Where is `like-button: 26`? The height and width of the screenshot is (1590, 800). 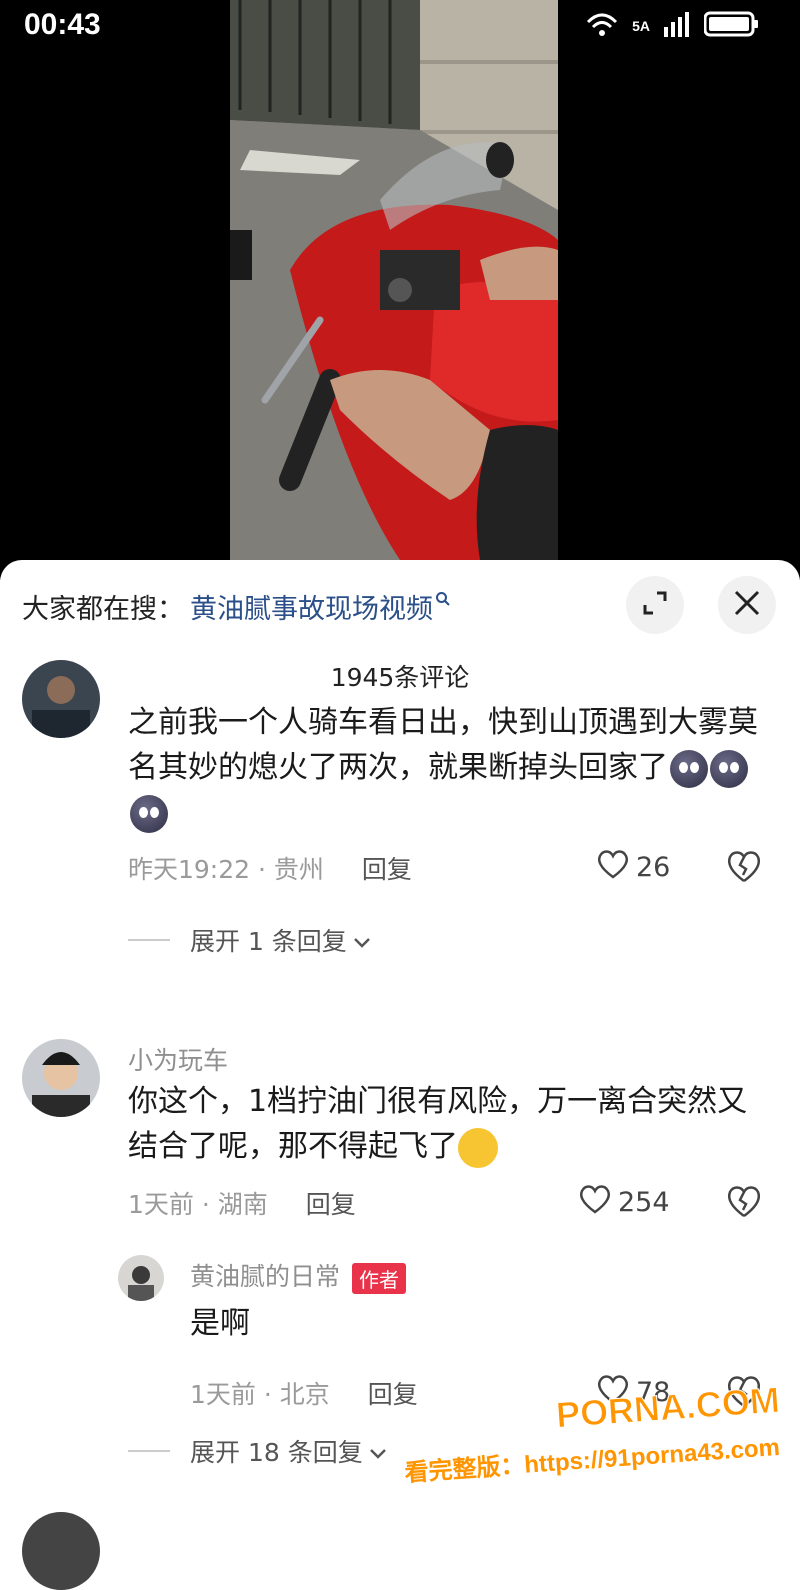 like-button: 26 is located at coordinates (633, 867).